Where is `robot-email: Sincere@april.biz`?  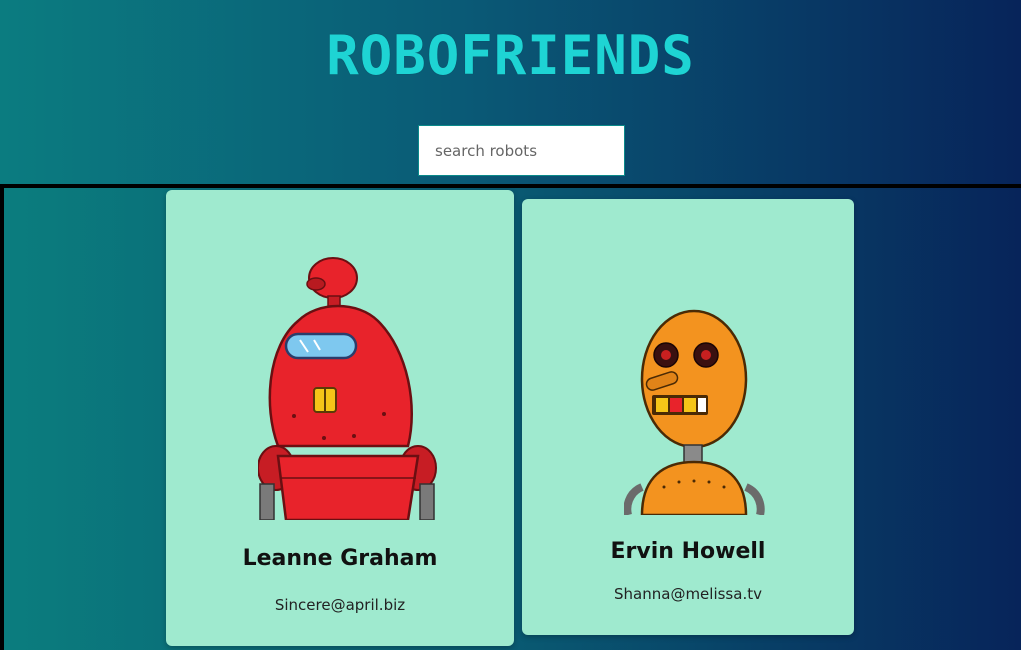 robot-email: Sincere@april.biz is located at coordinates (340, 605).